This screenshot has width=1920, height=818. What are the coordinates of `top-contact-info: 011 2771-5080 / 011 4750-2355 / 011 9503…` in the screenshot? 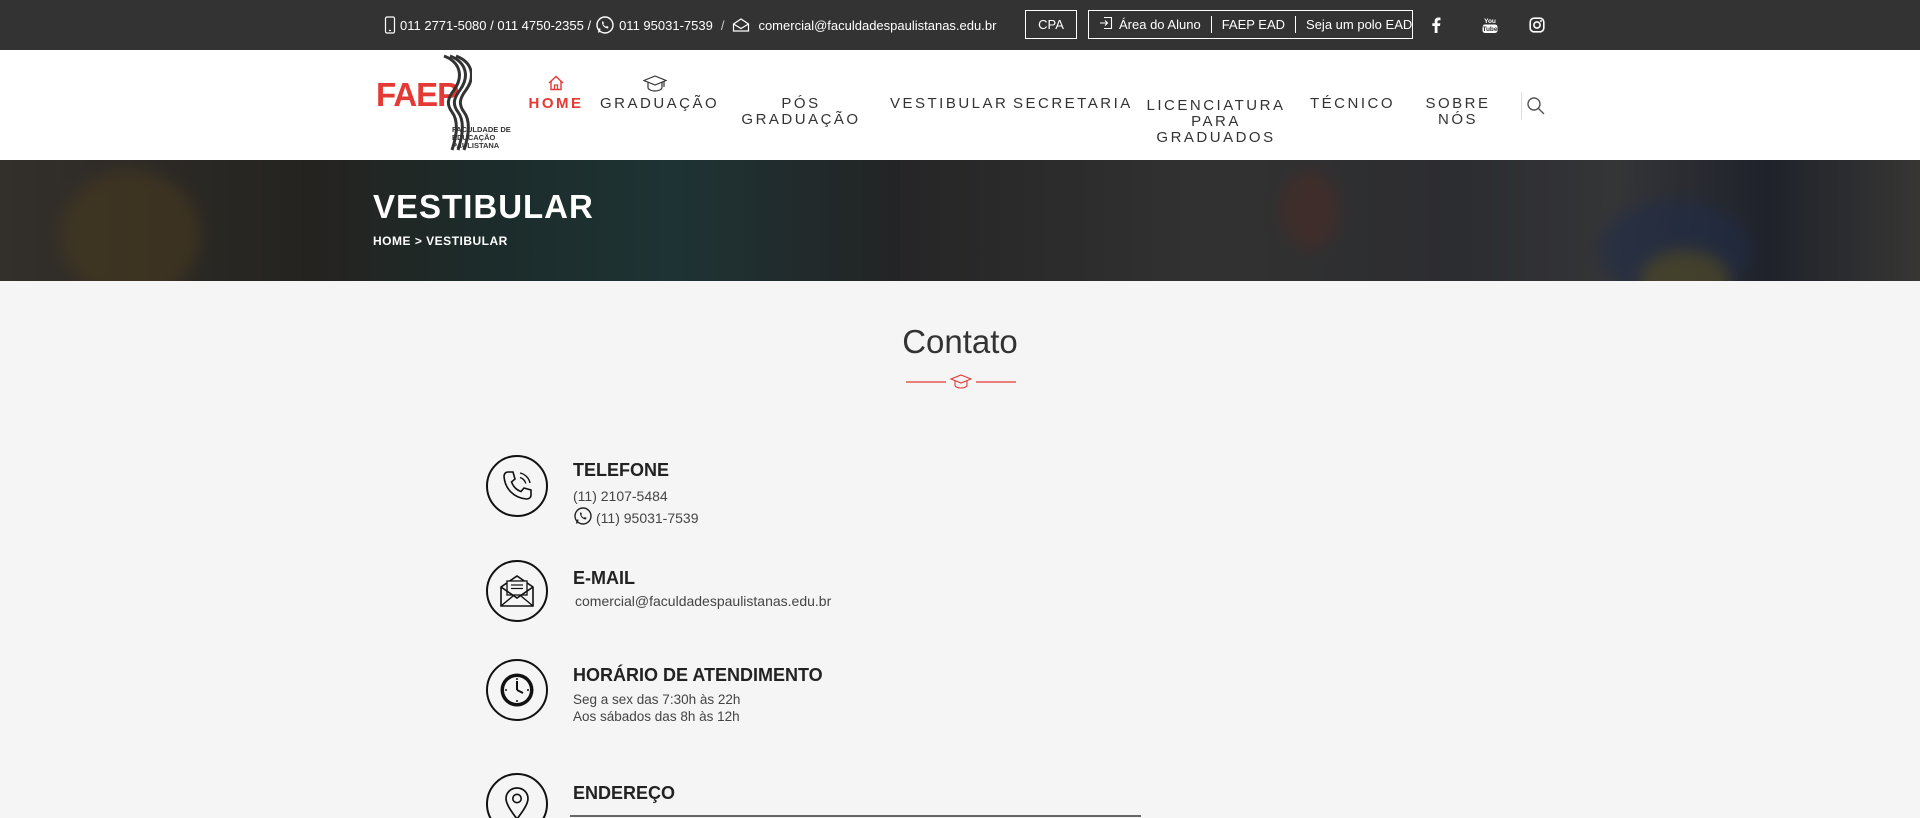 It's located at (690, 25).